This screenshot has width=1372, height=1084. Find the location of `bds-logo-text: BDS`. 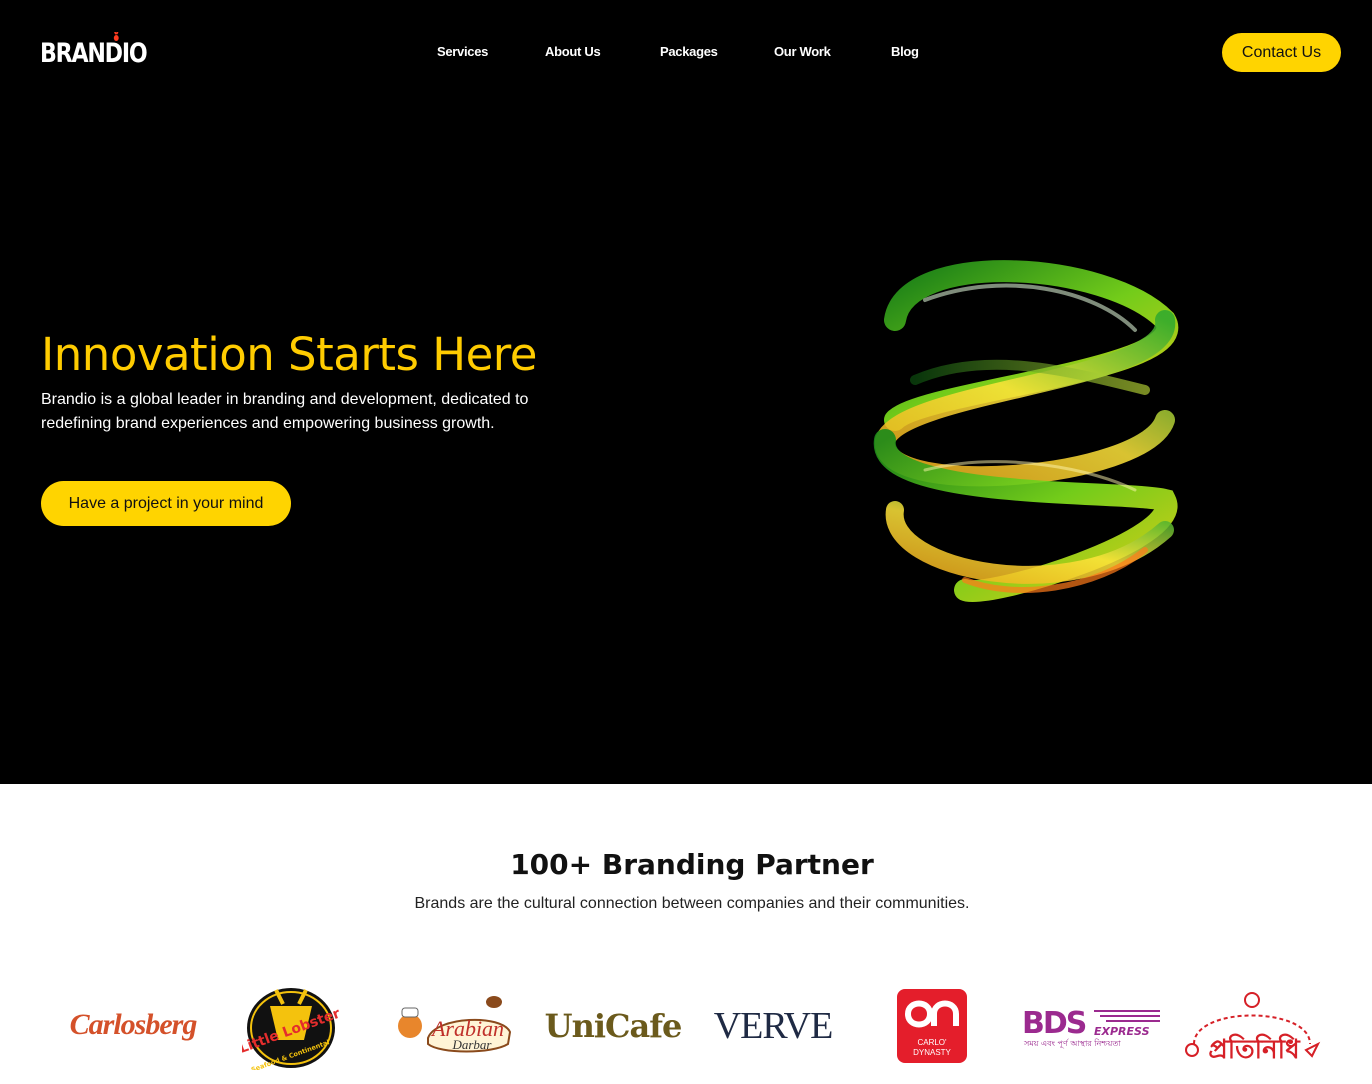

bds-logo-text: BDS is located at coordinates (1054, 1023).